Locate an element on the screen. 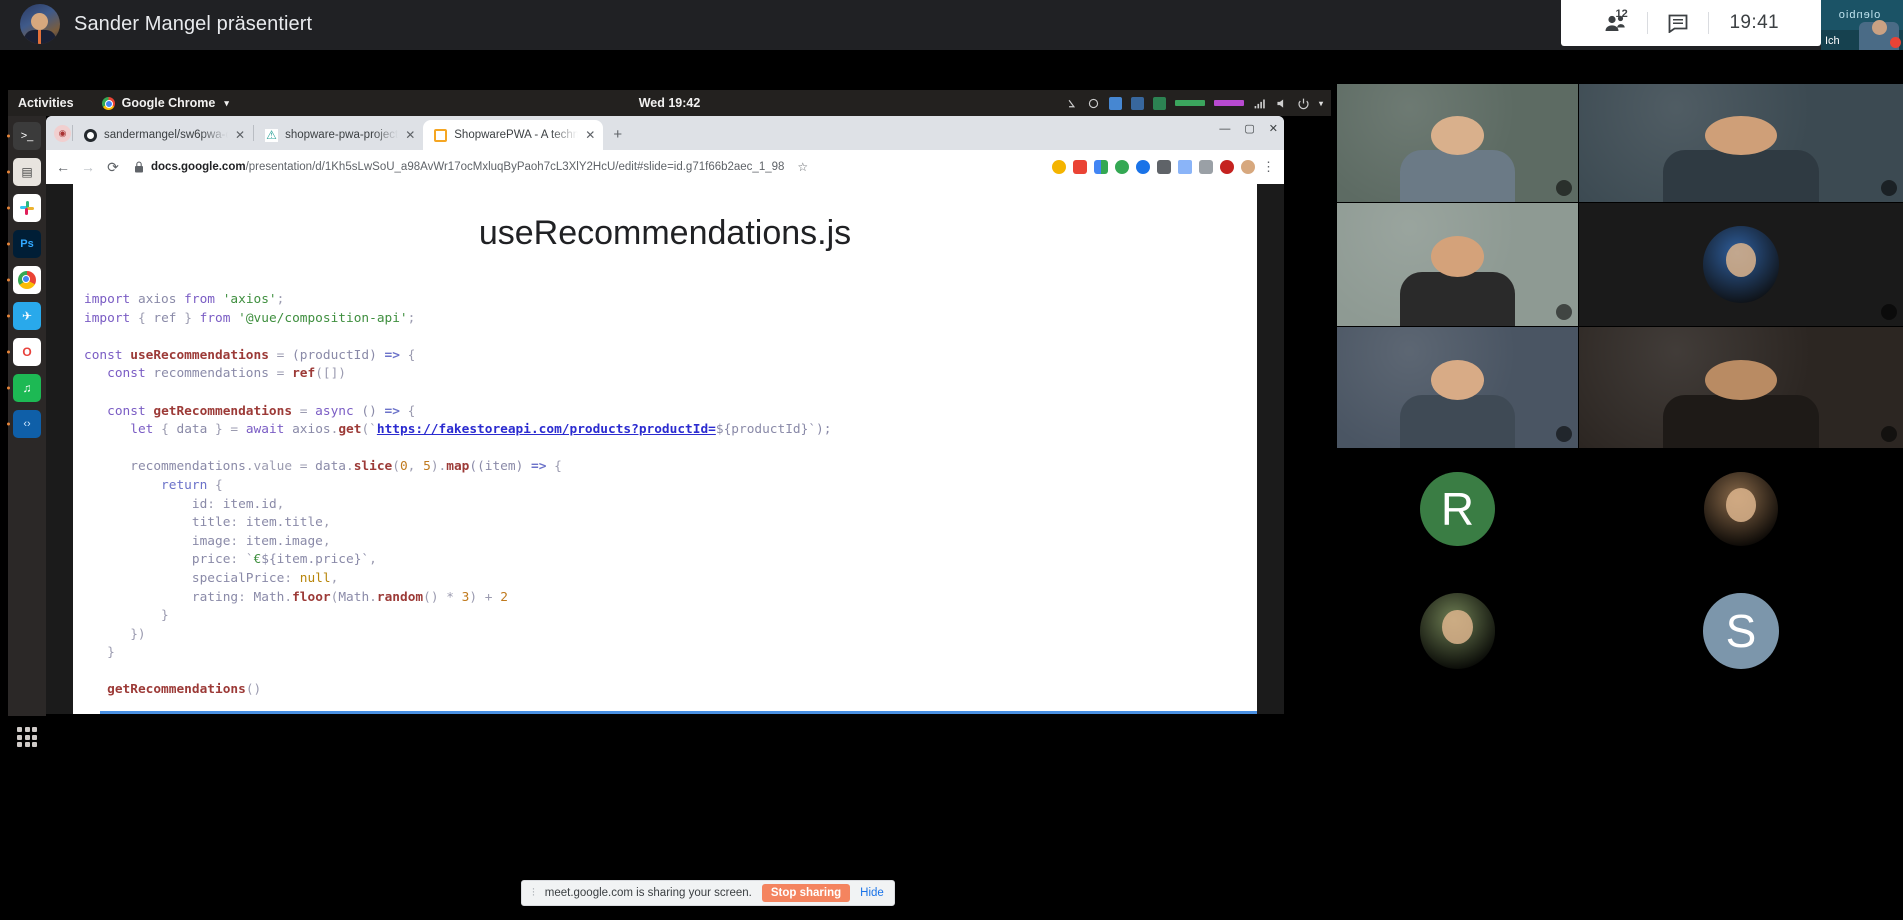  extension-icon-puzzle is located at coordinates (1206, 167).